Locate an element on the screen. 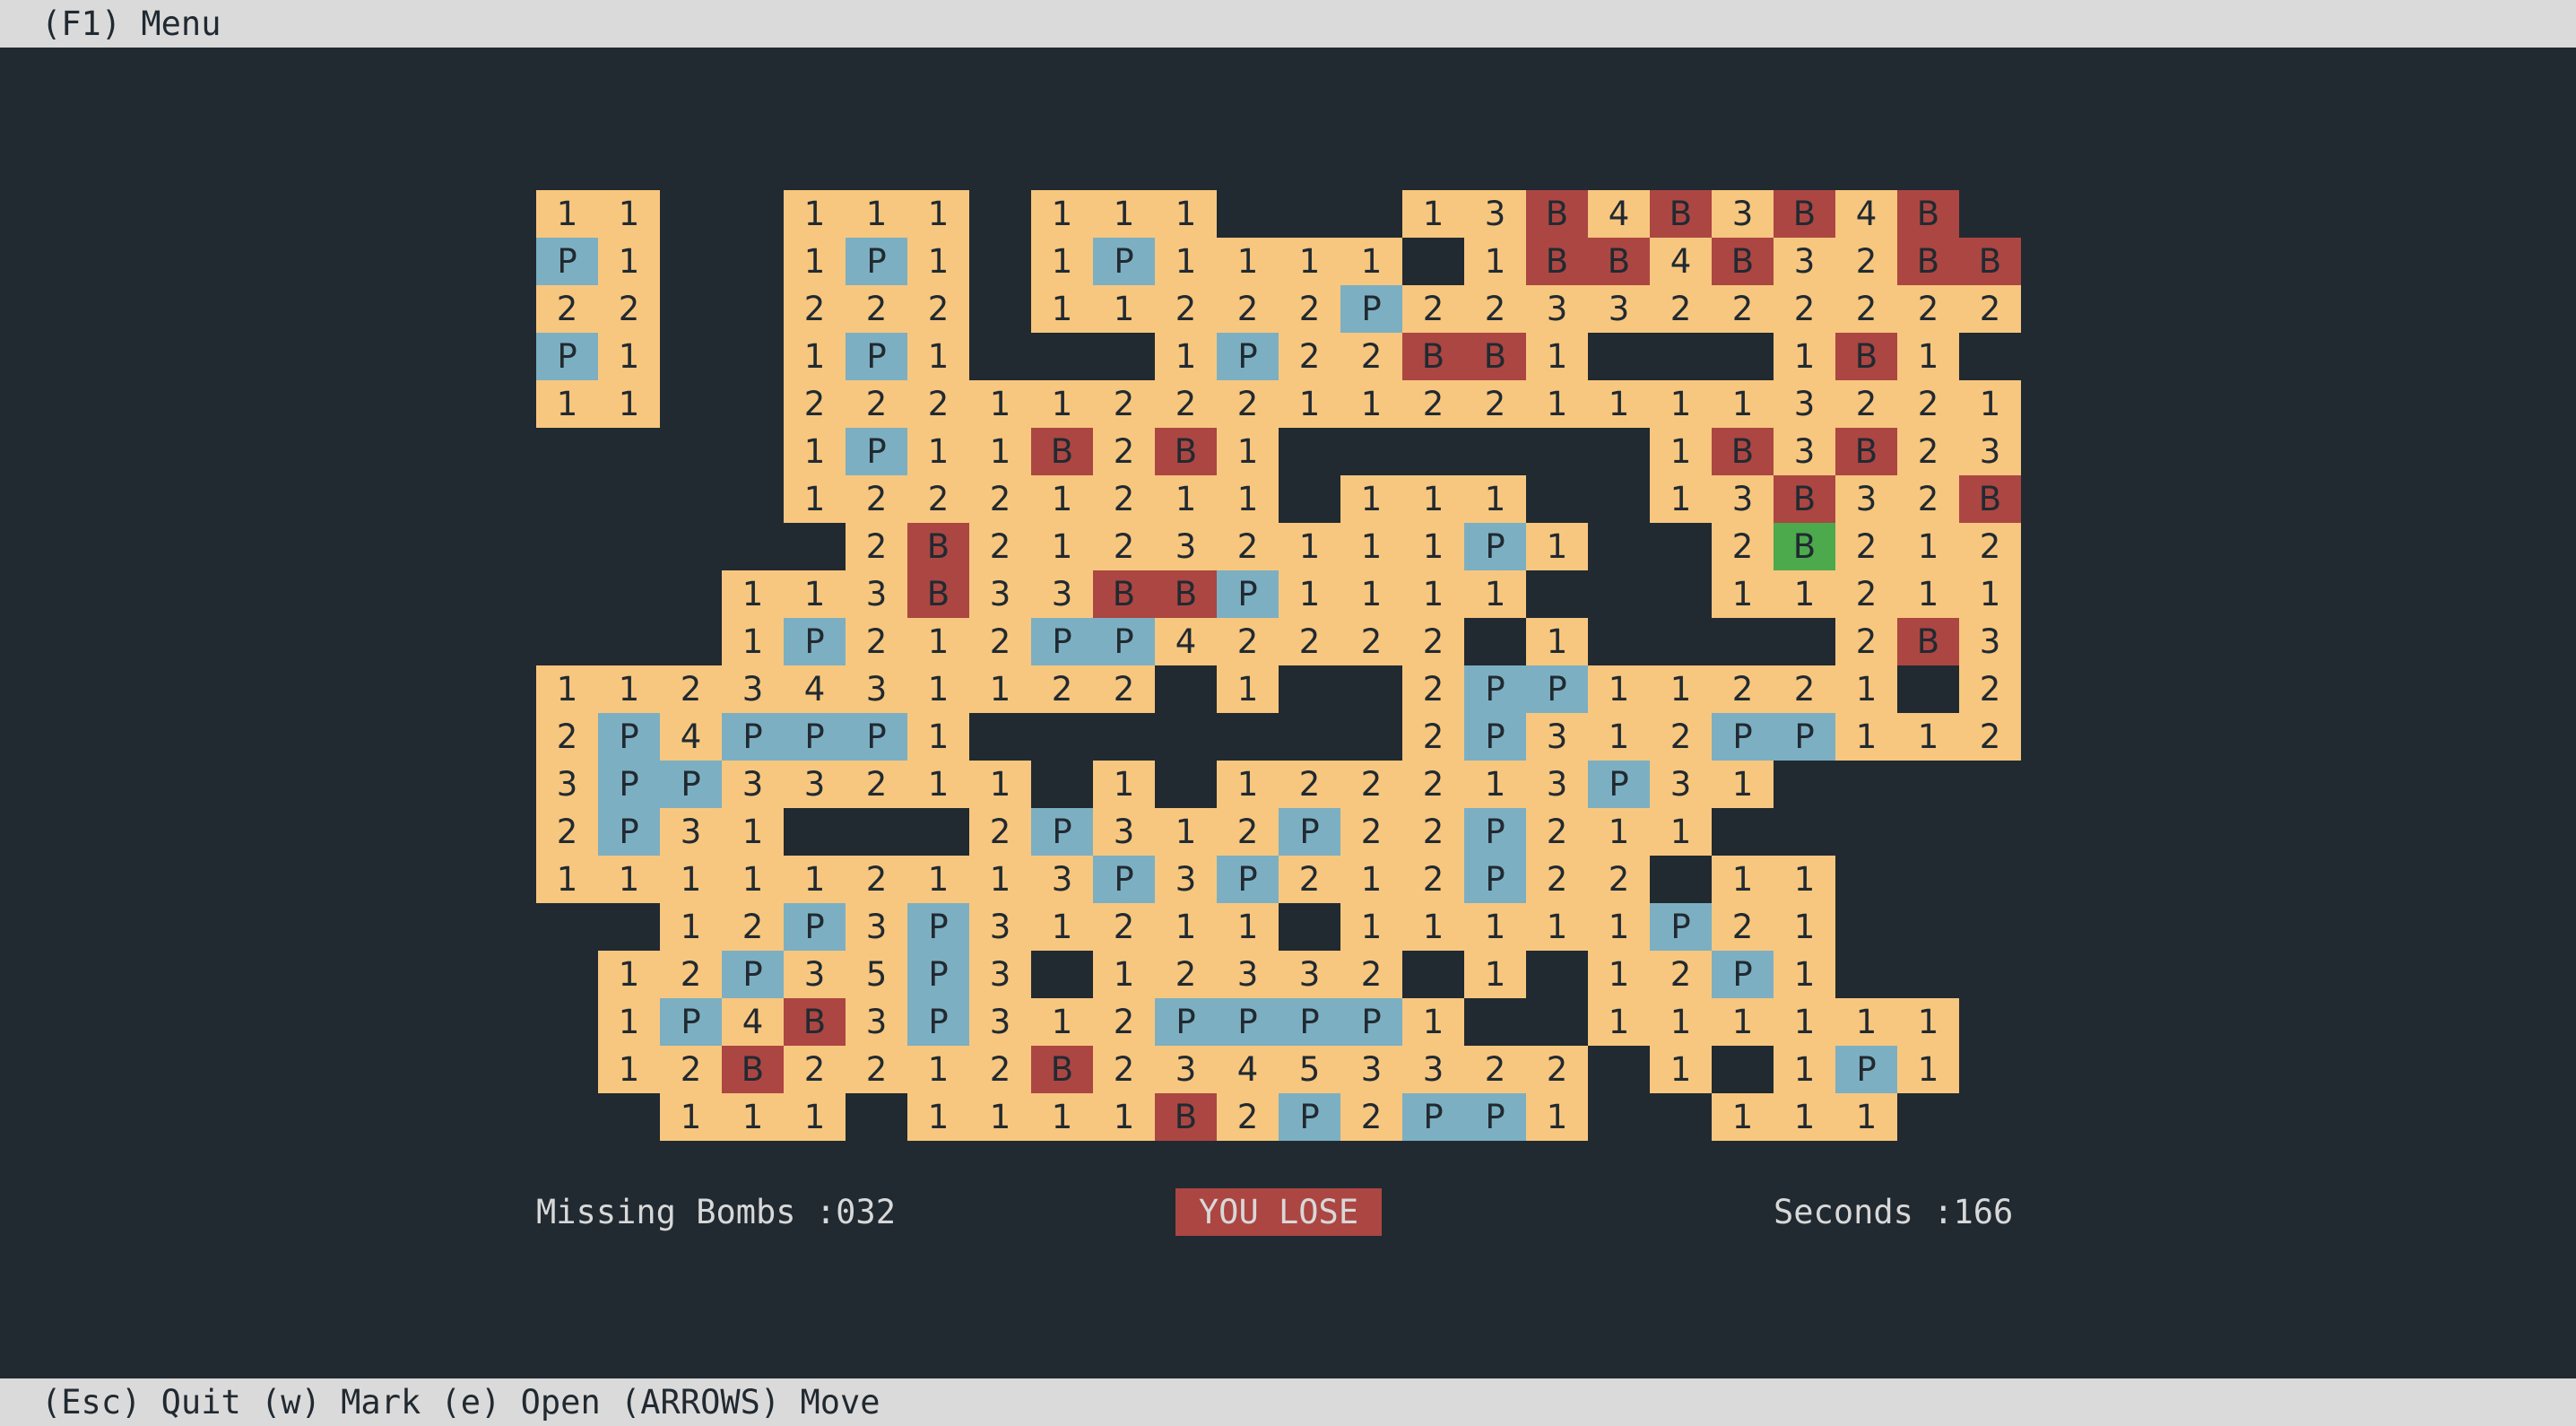 The width and height of the screenshot is (2576, 1426). open-cell: 5 is located at coordinates (876, 974).